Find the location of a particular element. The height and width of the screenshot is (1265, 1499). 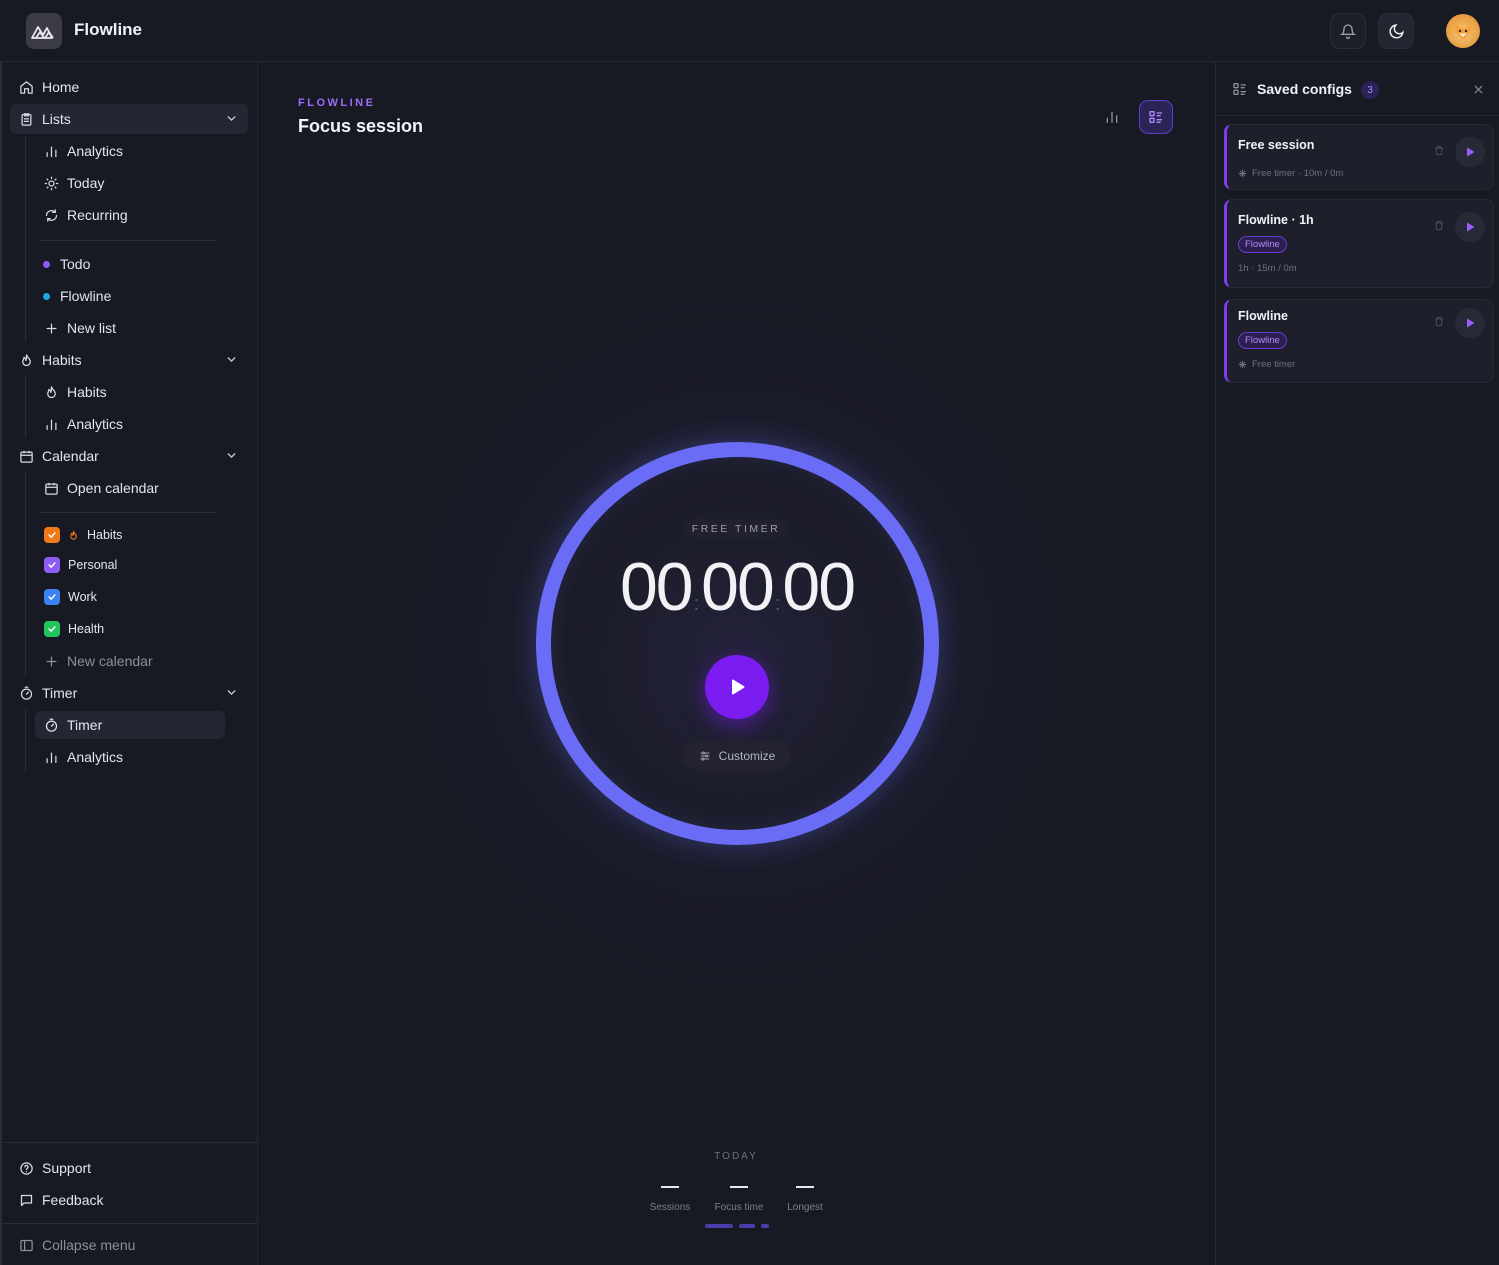

stat-label: Sessions is located at coordinates (670, 1207).